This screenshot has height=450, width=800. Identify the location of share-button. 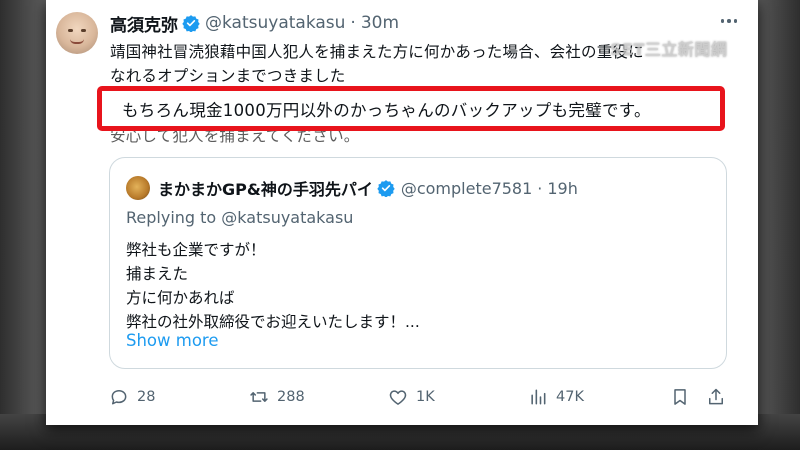
(716, 397).